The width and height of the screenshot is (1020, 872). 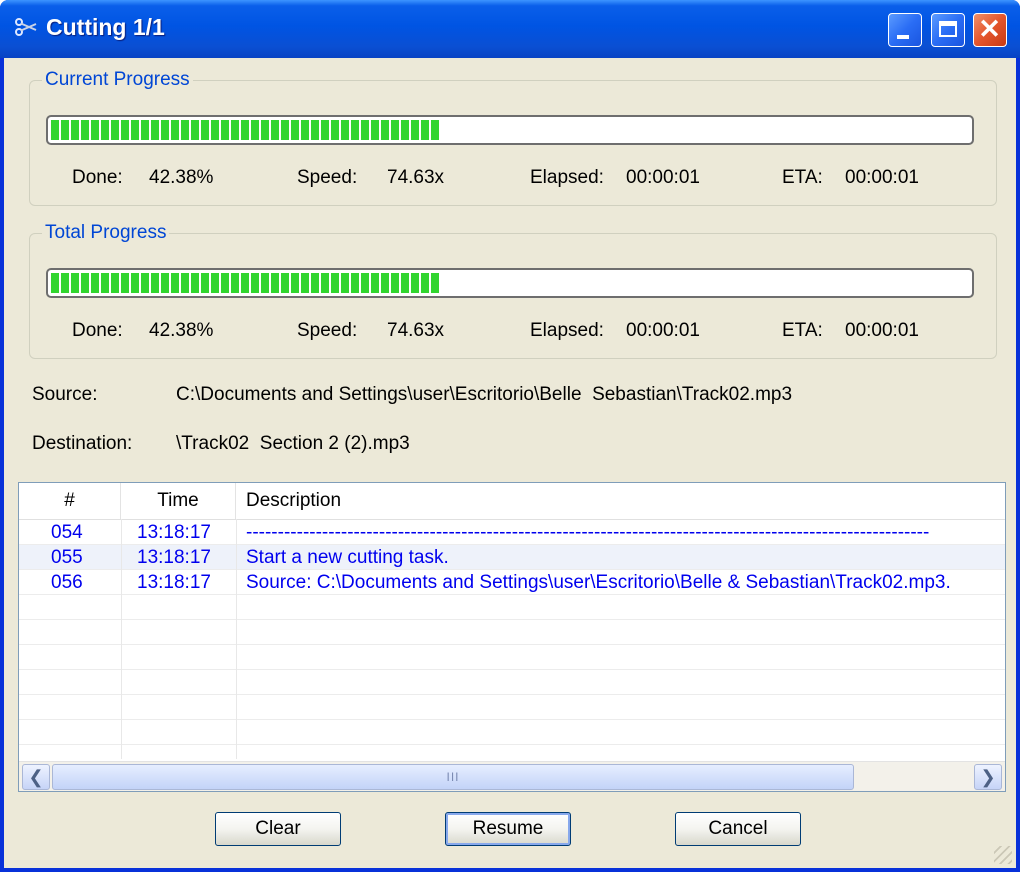 What do you see at coordinates (246, 283) in the screenshot?
I see `total-progress-fill` at bounding box center [246, 283].